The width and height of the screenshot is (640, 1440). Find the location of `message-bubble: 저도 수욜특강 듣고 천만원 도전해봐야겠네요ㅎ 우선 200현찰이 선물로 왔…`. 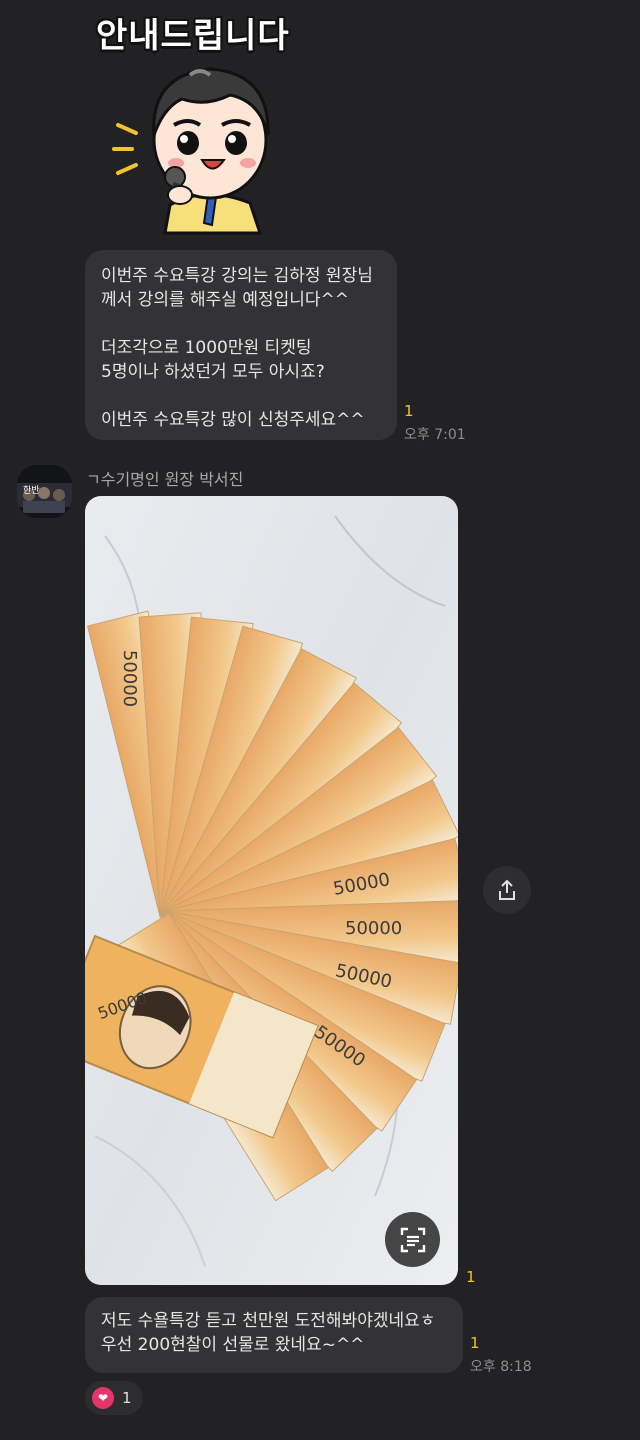

message-bubble: 저도 수욜특강 듣고 천만원 도전해봐야겠네요ㅎ 우선 200현찰이 선물로 왔… is located at coordinates (274, 1335).